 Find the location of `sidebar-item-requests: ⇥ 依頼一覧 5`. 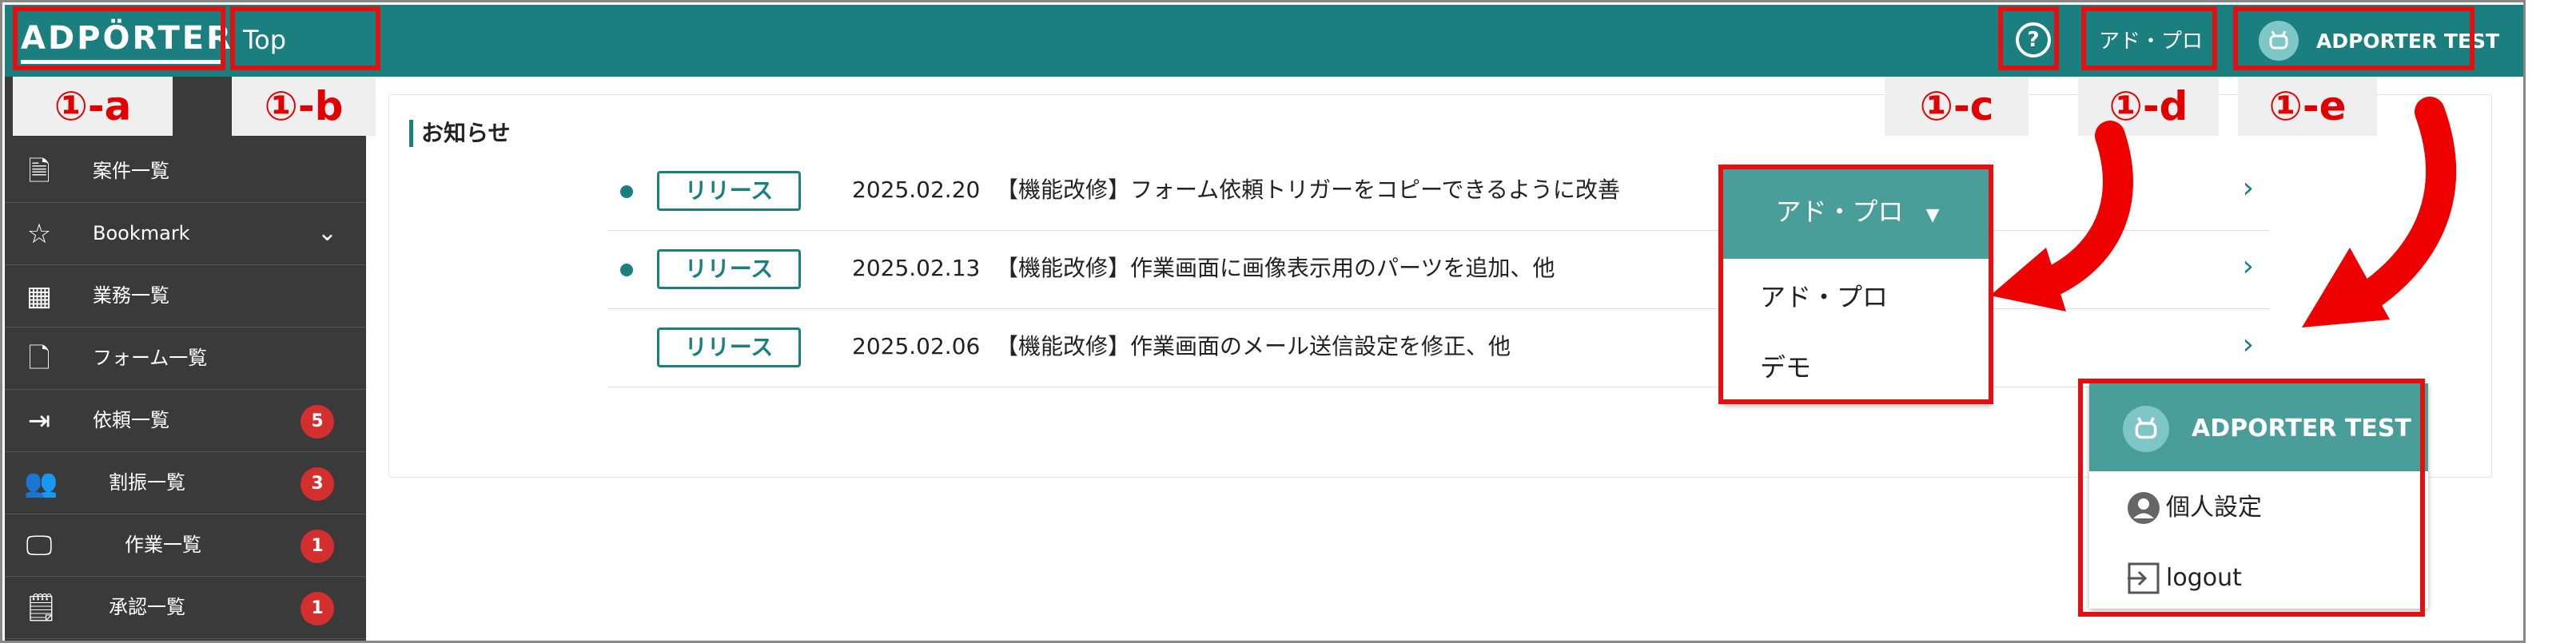

sidebar-item-requests: ⇥ 依頼一覧 5 is located at coordinates (185, 421).